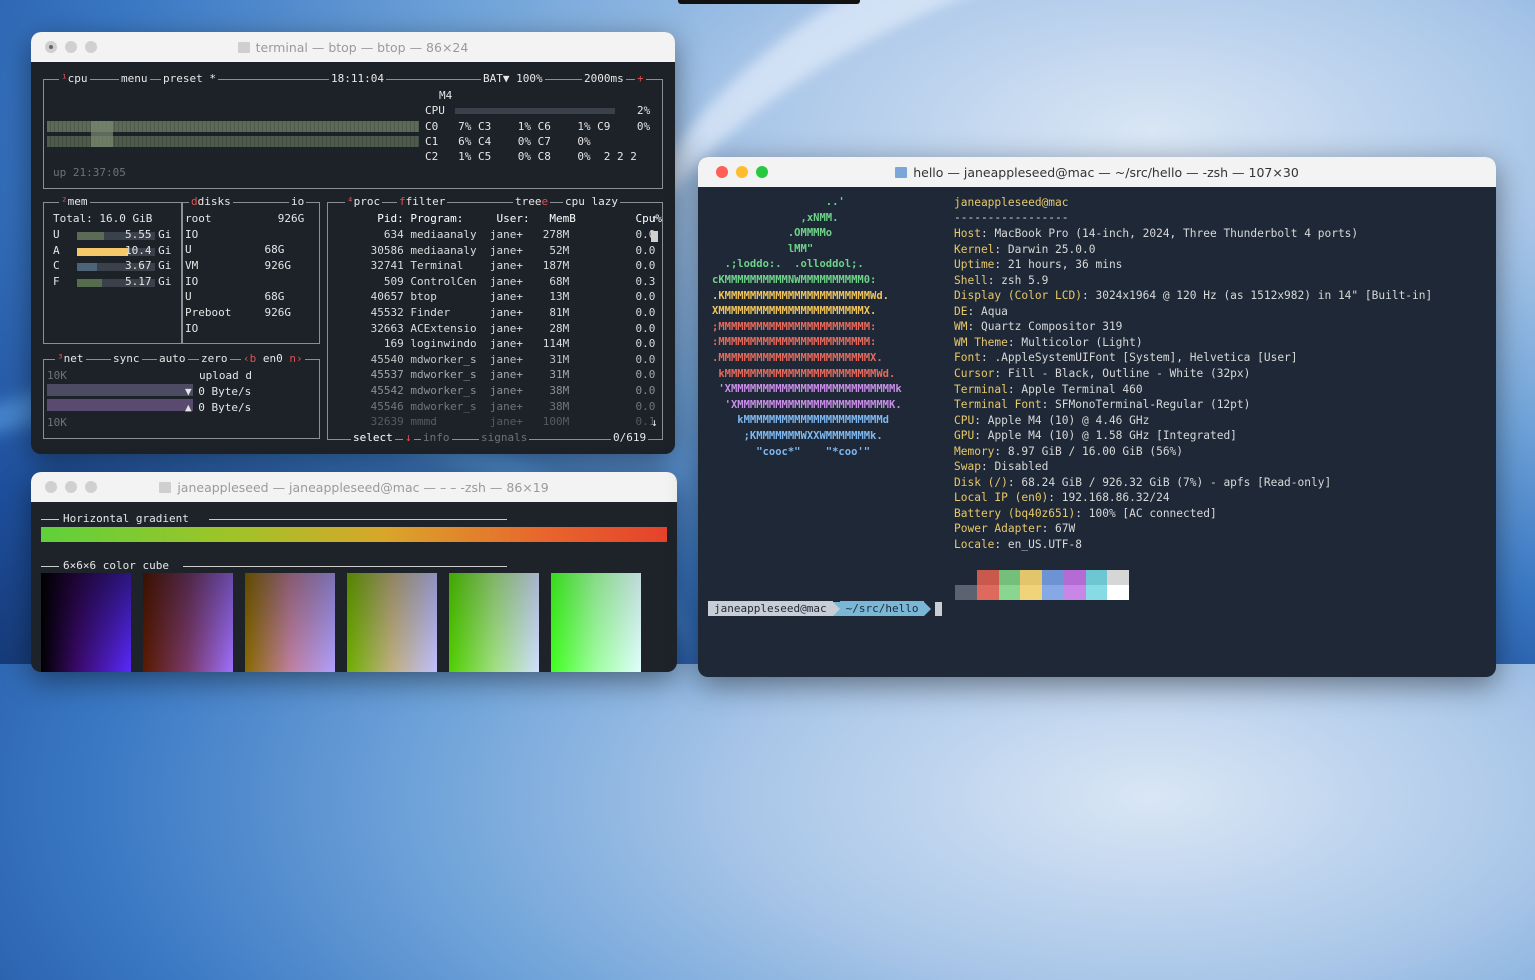 The width and height of the screenshot is (1535, 980). I want to click on select-button: select, so click(373, 437).